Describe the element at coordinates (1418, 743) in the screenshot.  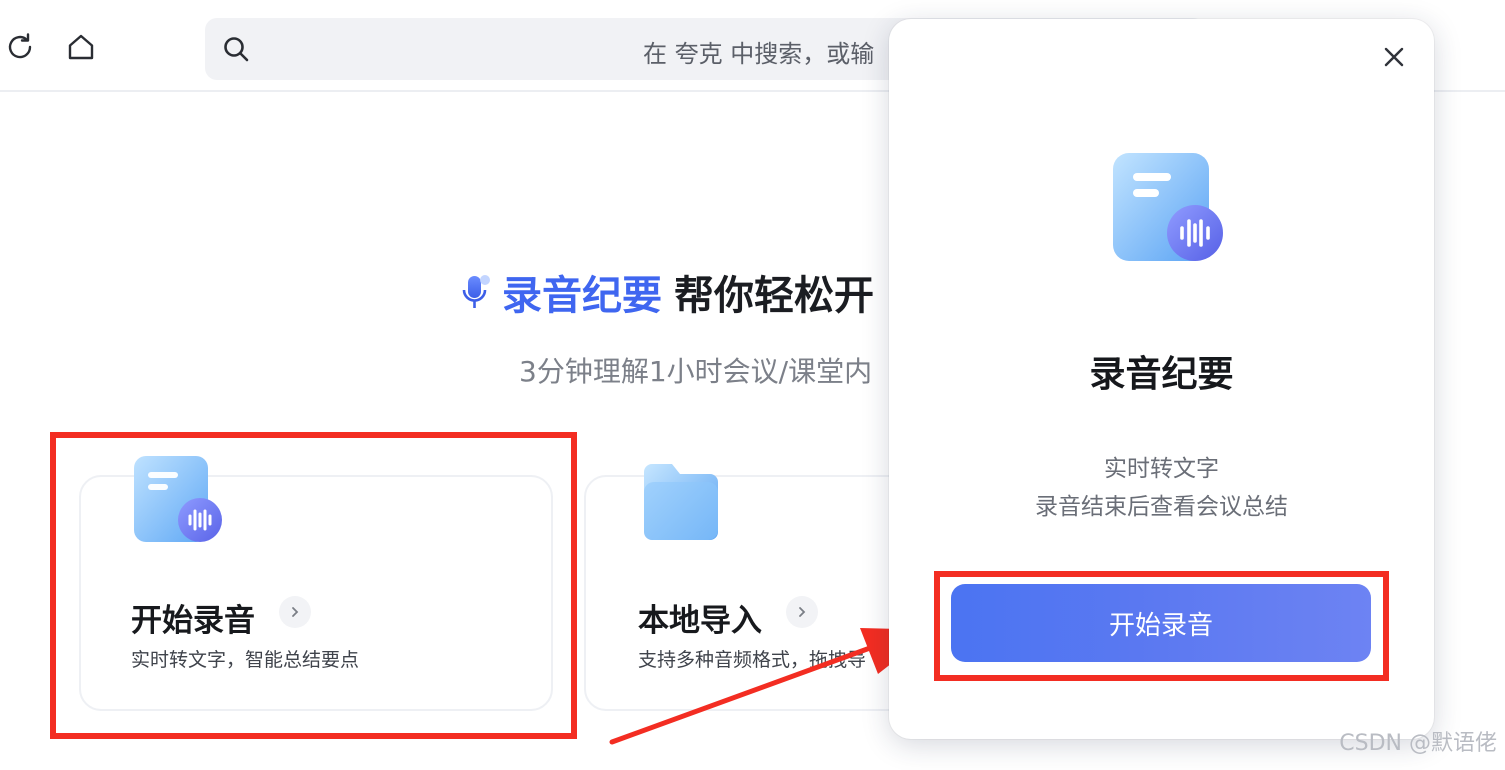
I see `watermark: CSDN @默语佬` at that location.